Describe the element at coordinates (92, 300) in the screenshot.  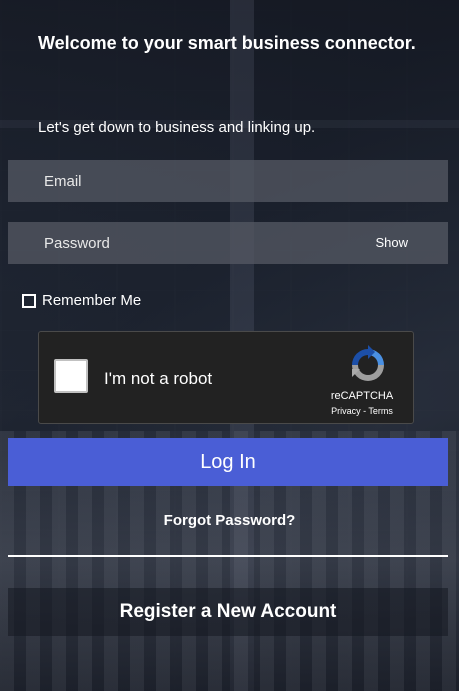
I see `remember-me-label: Remember Me` at that location.